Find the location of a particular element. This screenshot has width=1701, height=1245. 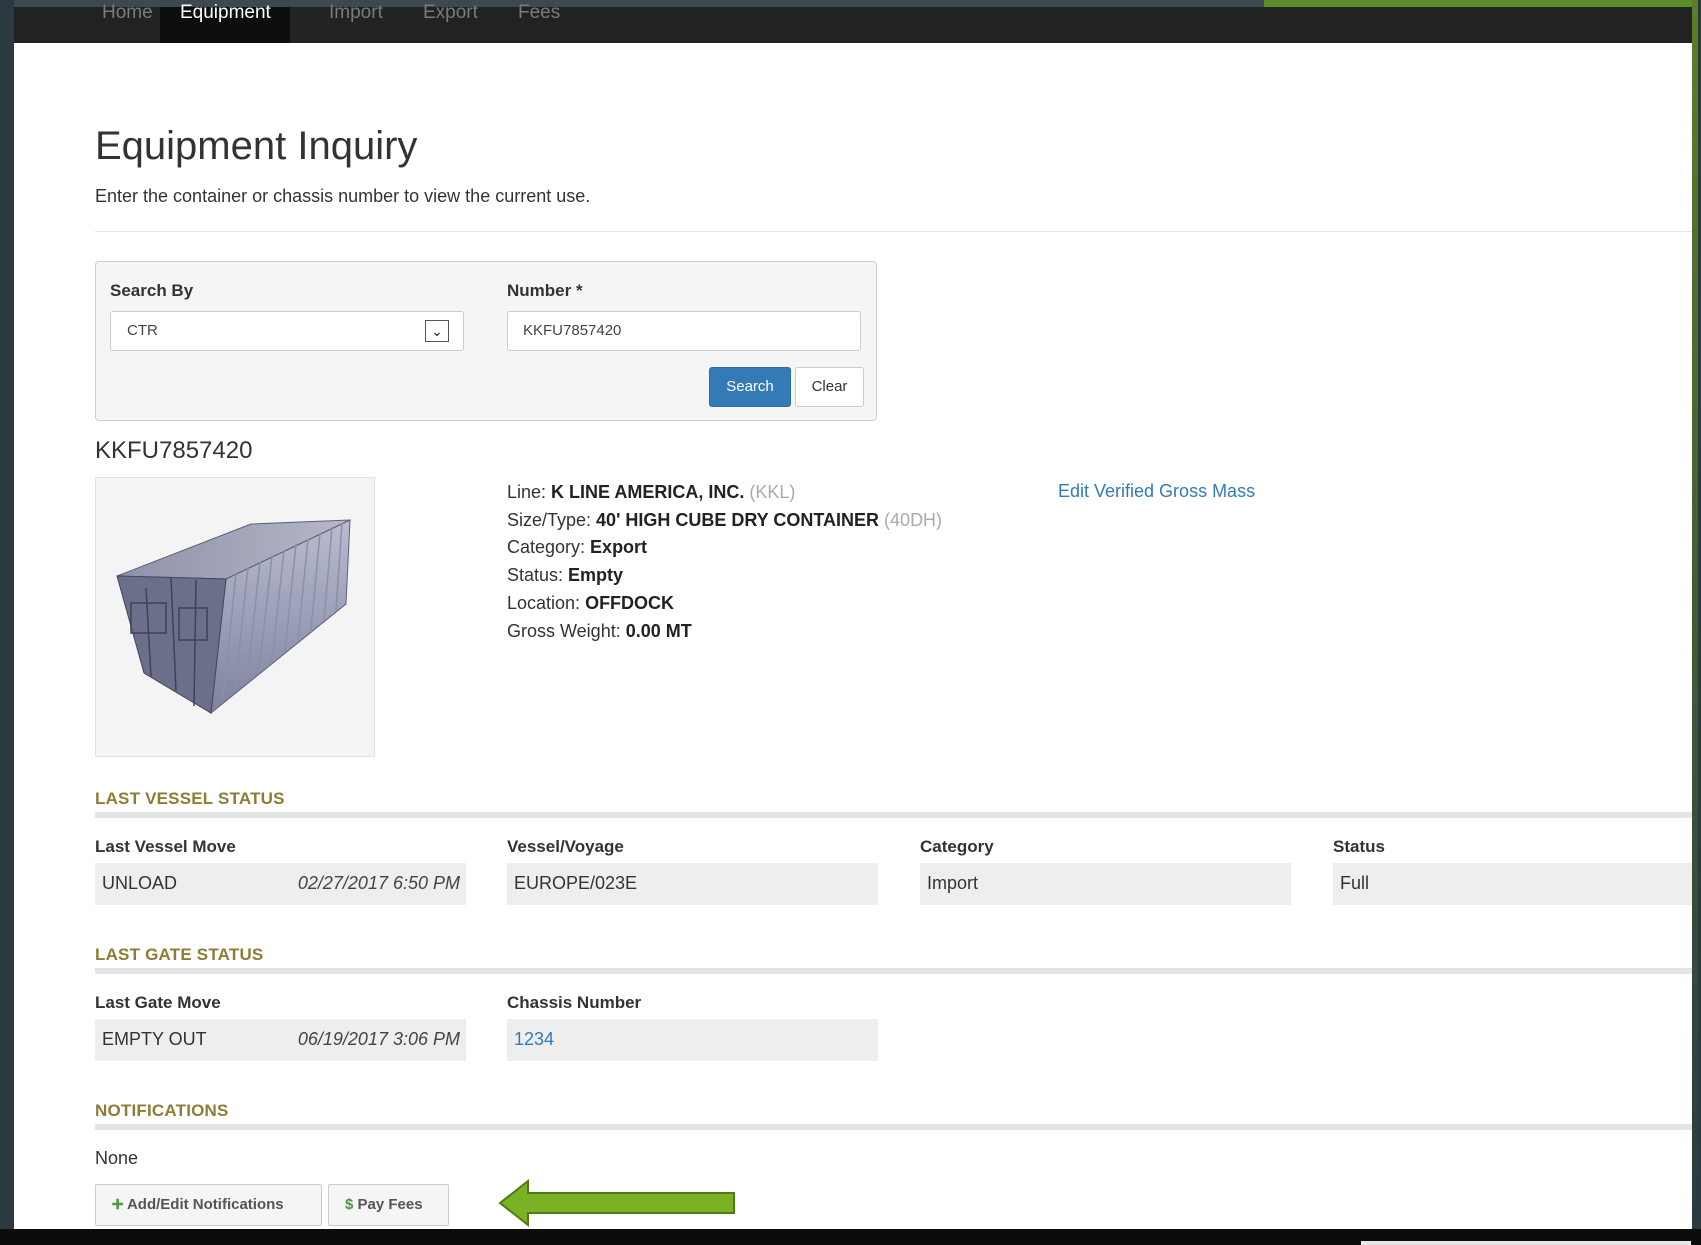

vessel-status-heading: LAST VESSEL STATUS is located at coordinates (190, 798).